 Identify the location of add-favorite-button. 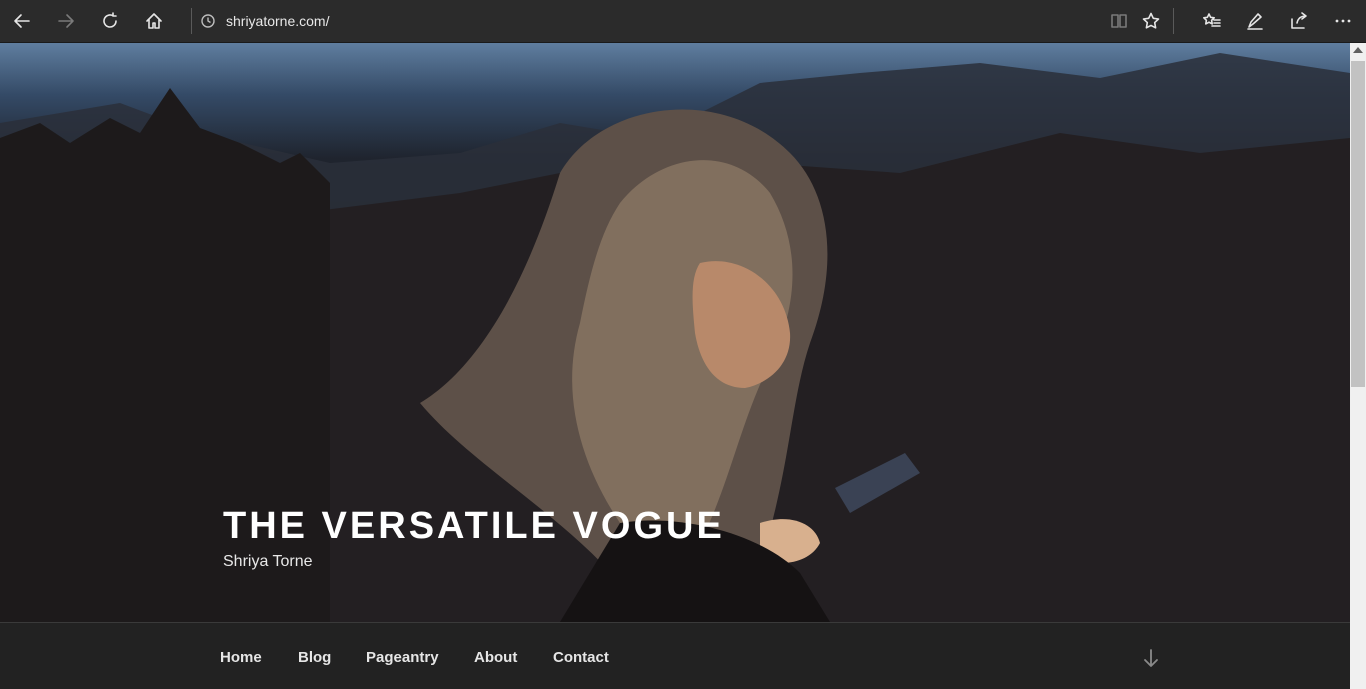
(1151, 21).